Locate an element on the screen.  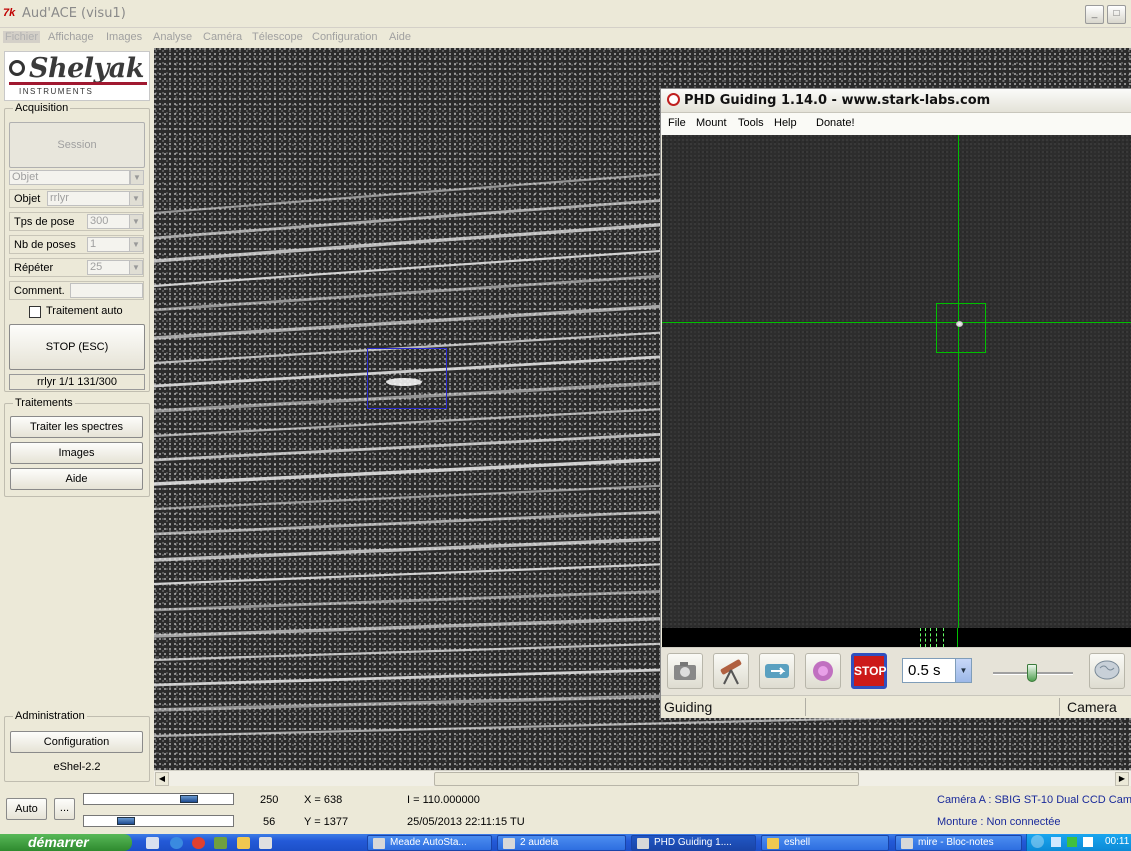
menu-camera: Caméra is located at coordinates (222, 37).